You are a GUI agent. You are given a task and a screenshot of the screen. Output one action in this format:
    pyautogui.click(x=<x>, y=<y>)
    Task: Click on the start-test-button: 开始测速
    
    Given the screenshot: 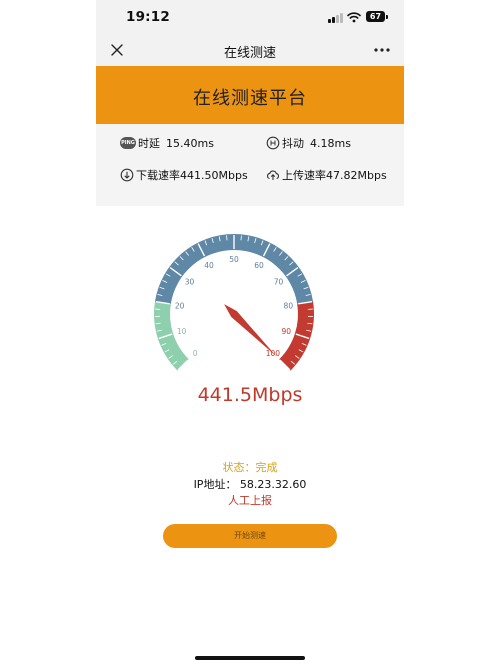 What is the action you would take?
    pyautogui.click(x=250, y=536)
    